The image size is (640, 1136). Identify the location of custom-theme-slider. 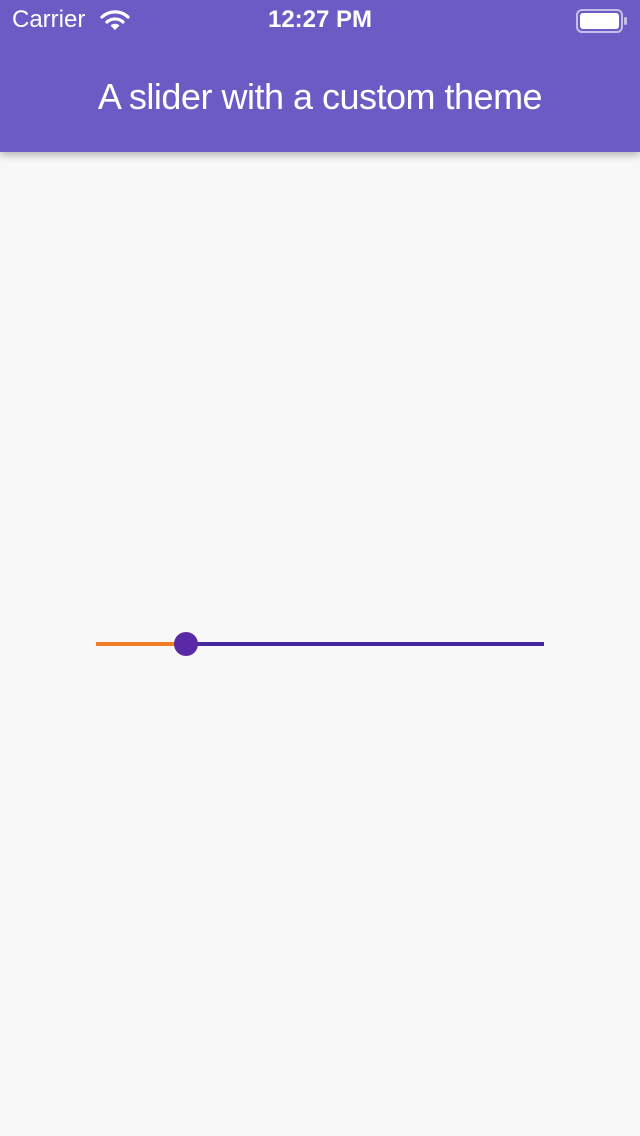
(320, 644).